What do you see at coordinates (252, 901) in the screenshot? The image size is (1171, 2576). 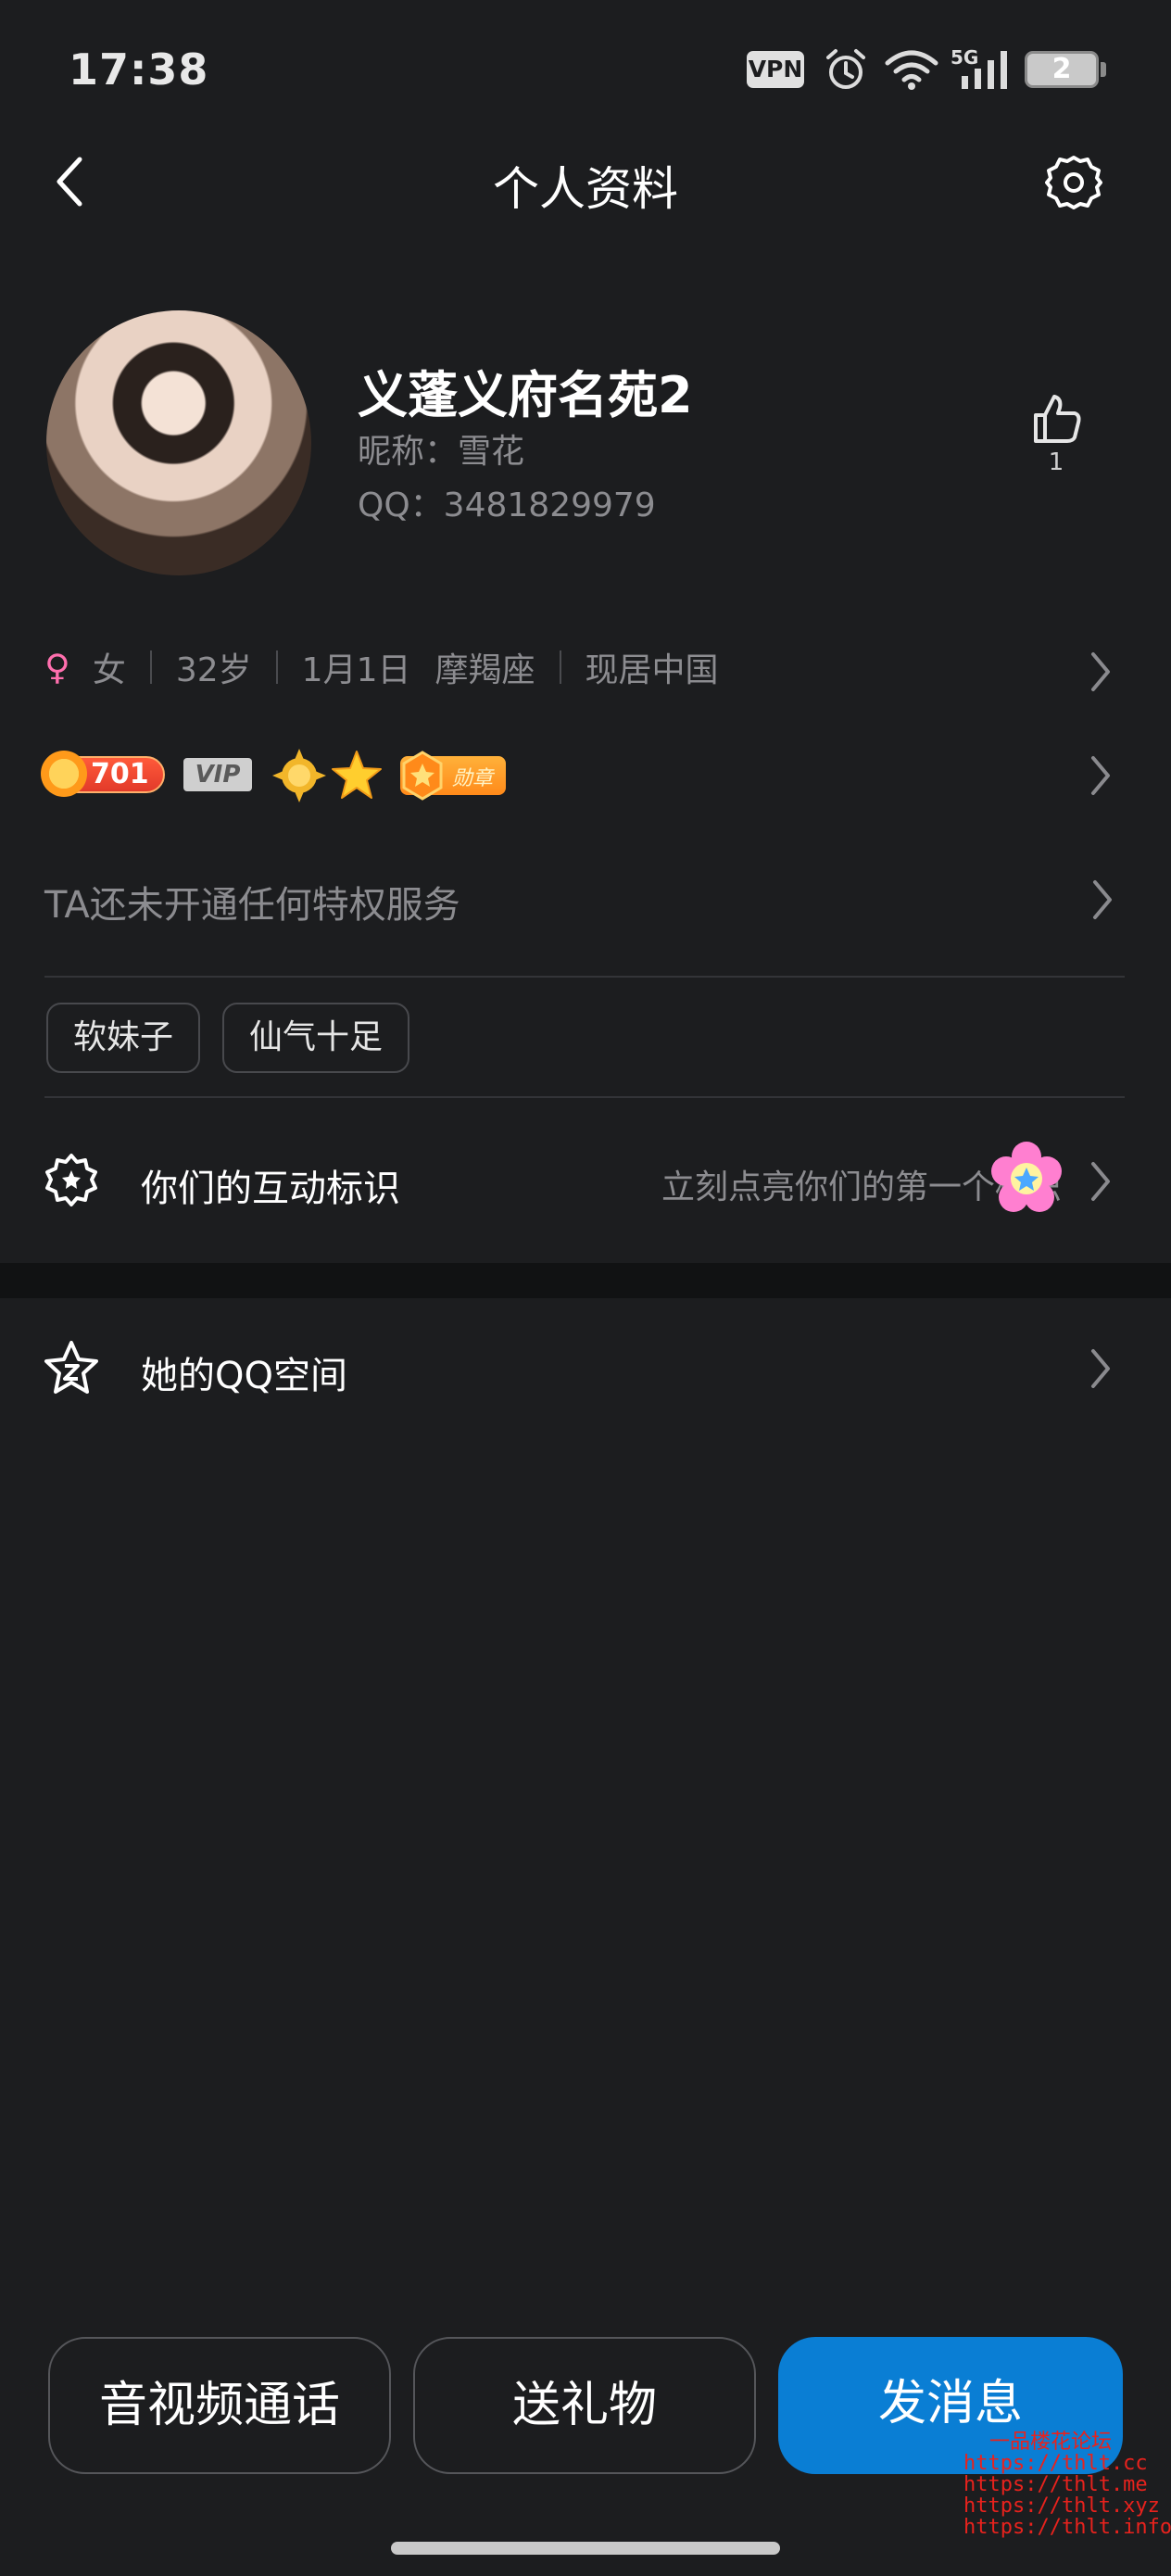 I see `privilege-status: TA还未开通任何特权服务` at bounding box center [252, 901].